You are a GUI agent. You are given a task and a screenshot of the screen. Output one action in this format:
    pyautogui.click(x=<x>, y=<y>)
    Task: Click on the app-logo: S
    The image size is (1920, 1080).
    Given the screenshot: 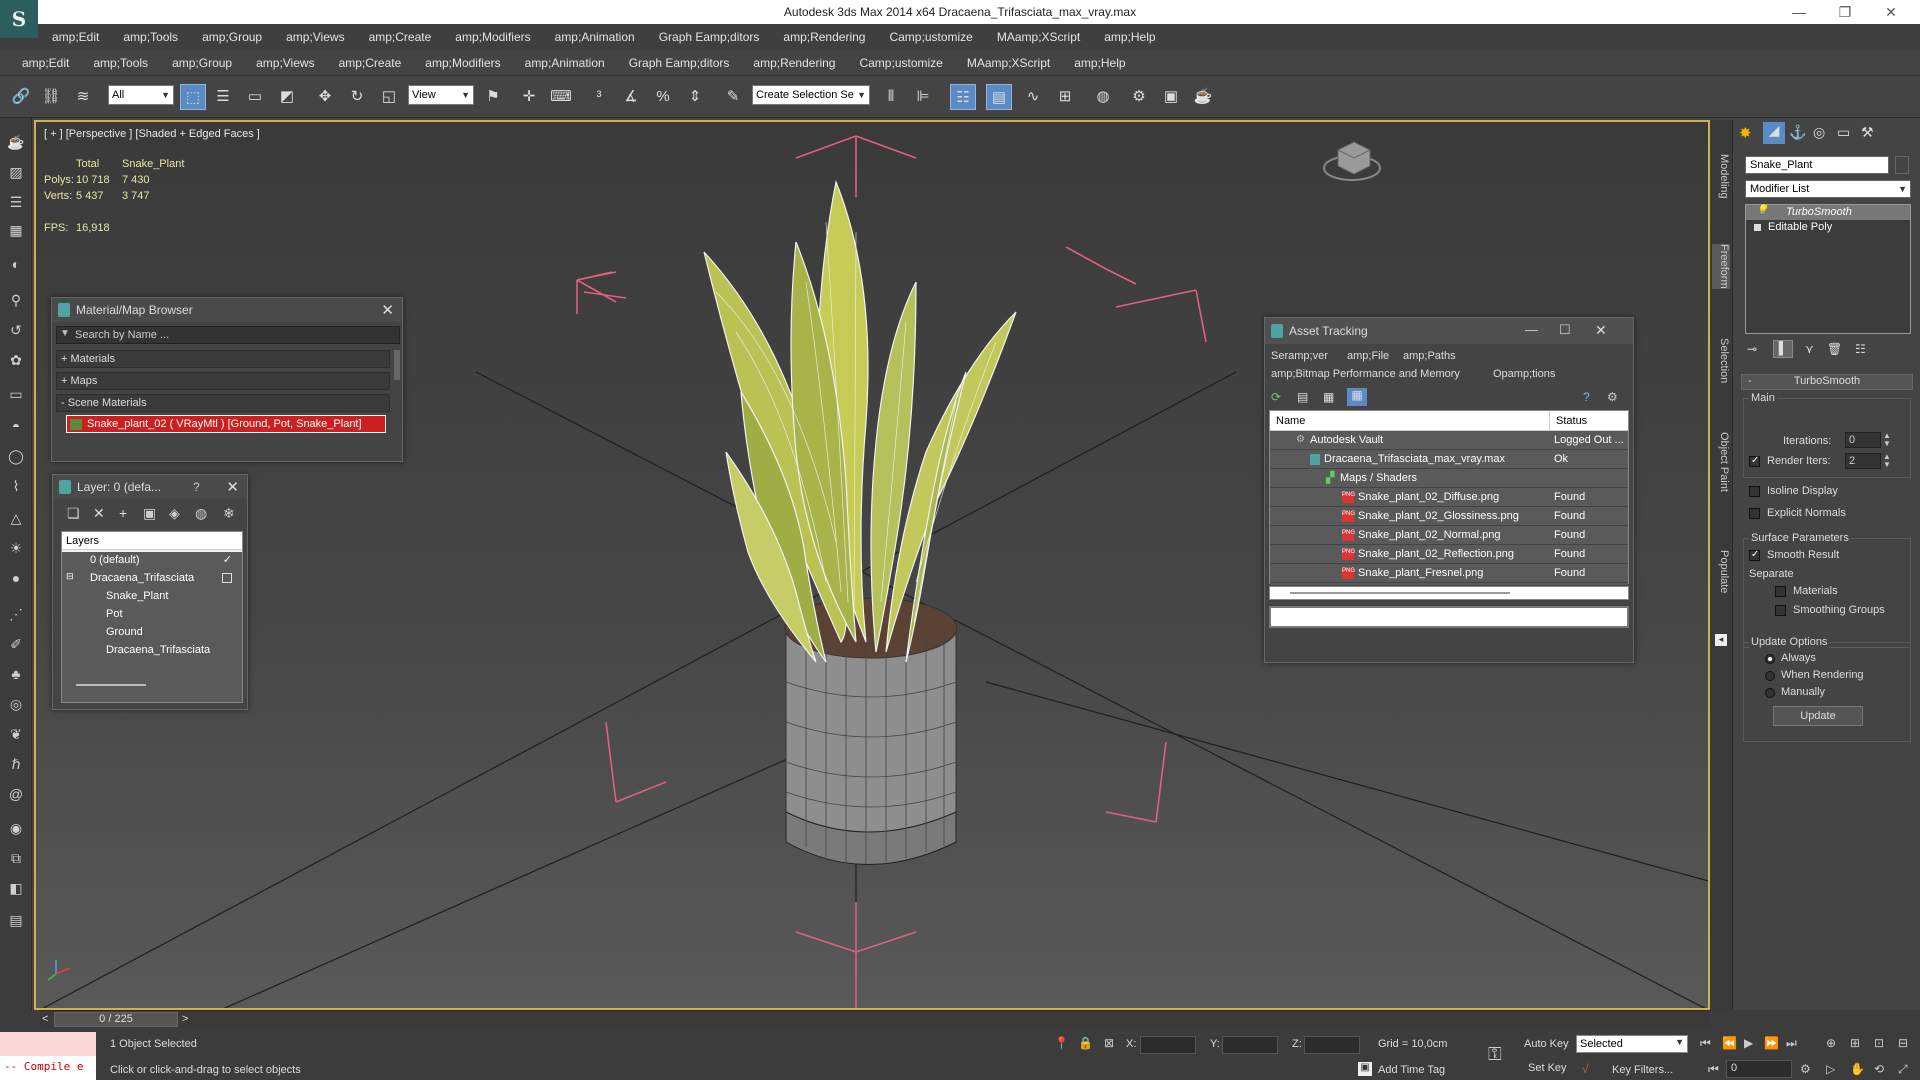 What is the action you would take?
    pyautogui.click(x=19, y=19)
    